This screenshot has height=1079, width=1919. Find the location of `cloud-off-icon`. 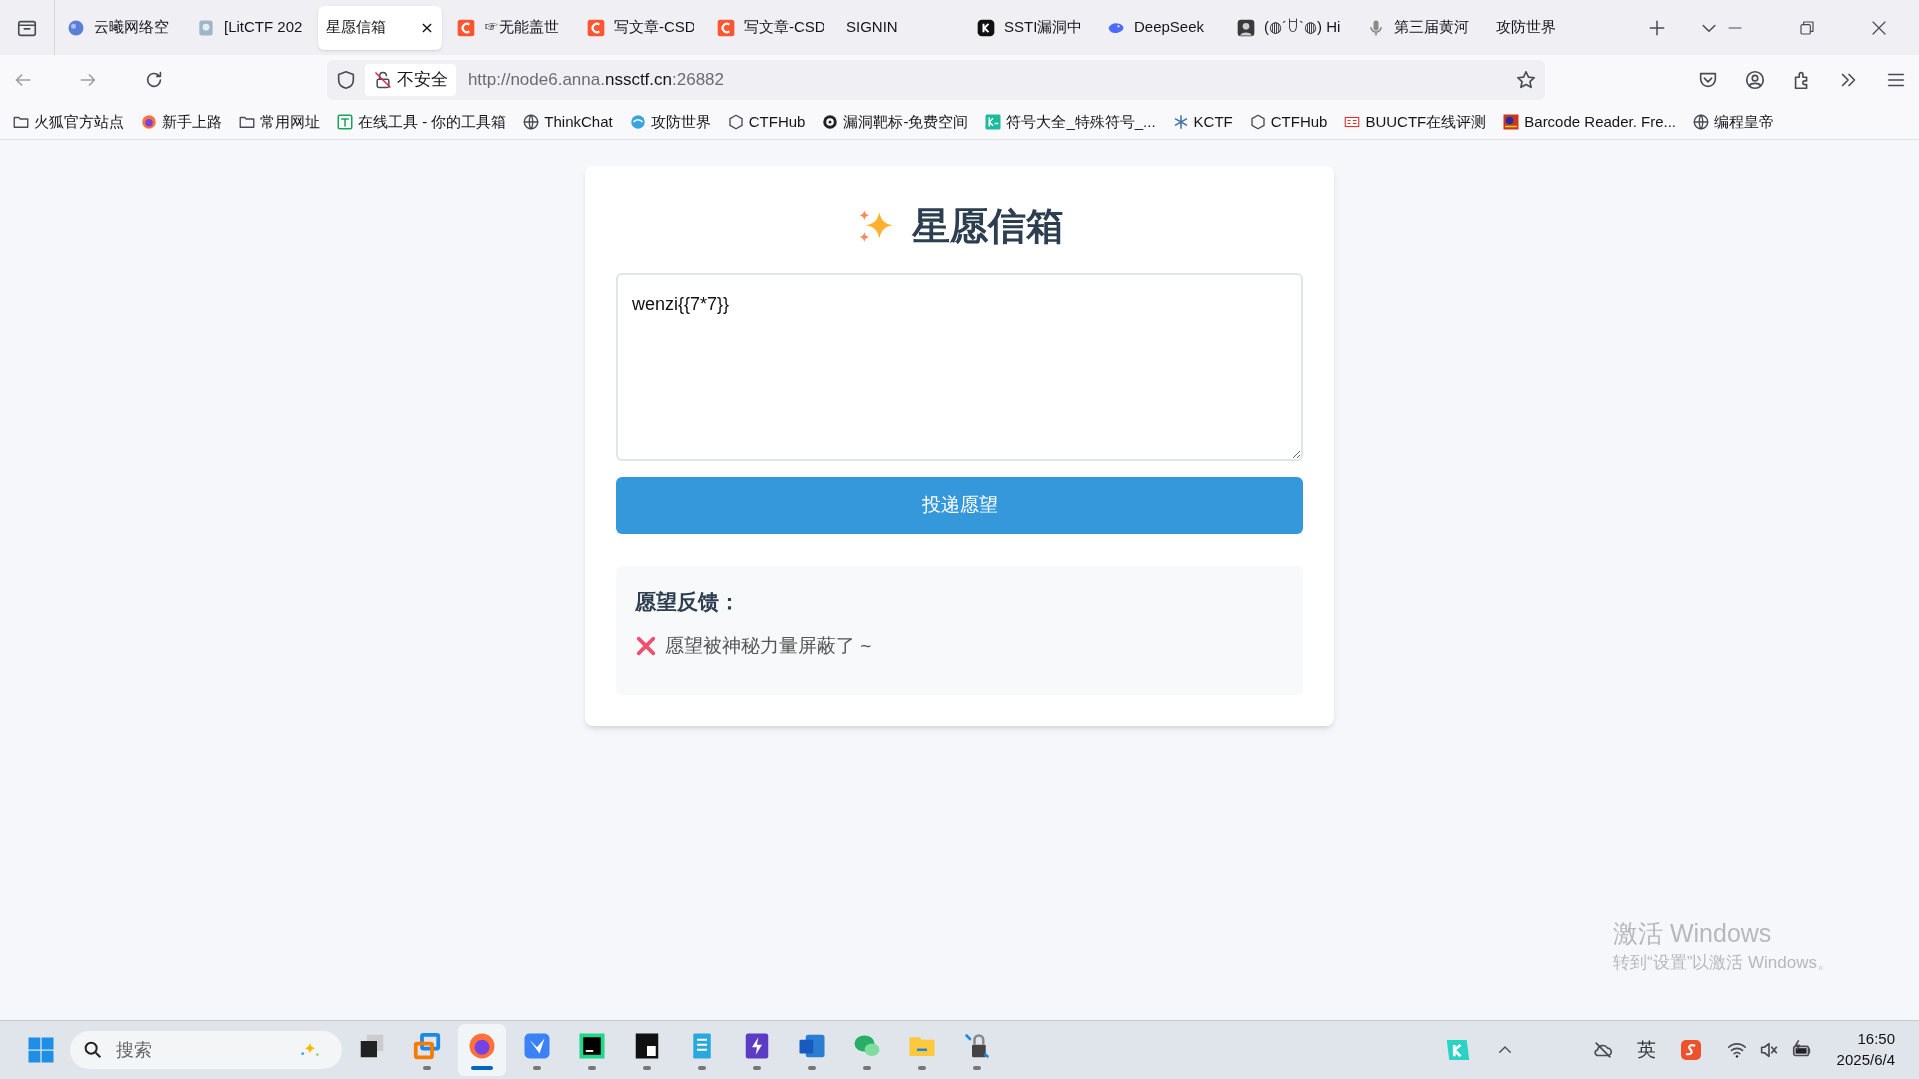

cloud-off-icon is located at coordinates (1602, 1050).